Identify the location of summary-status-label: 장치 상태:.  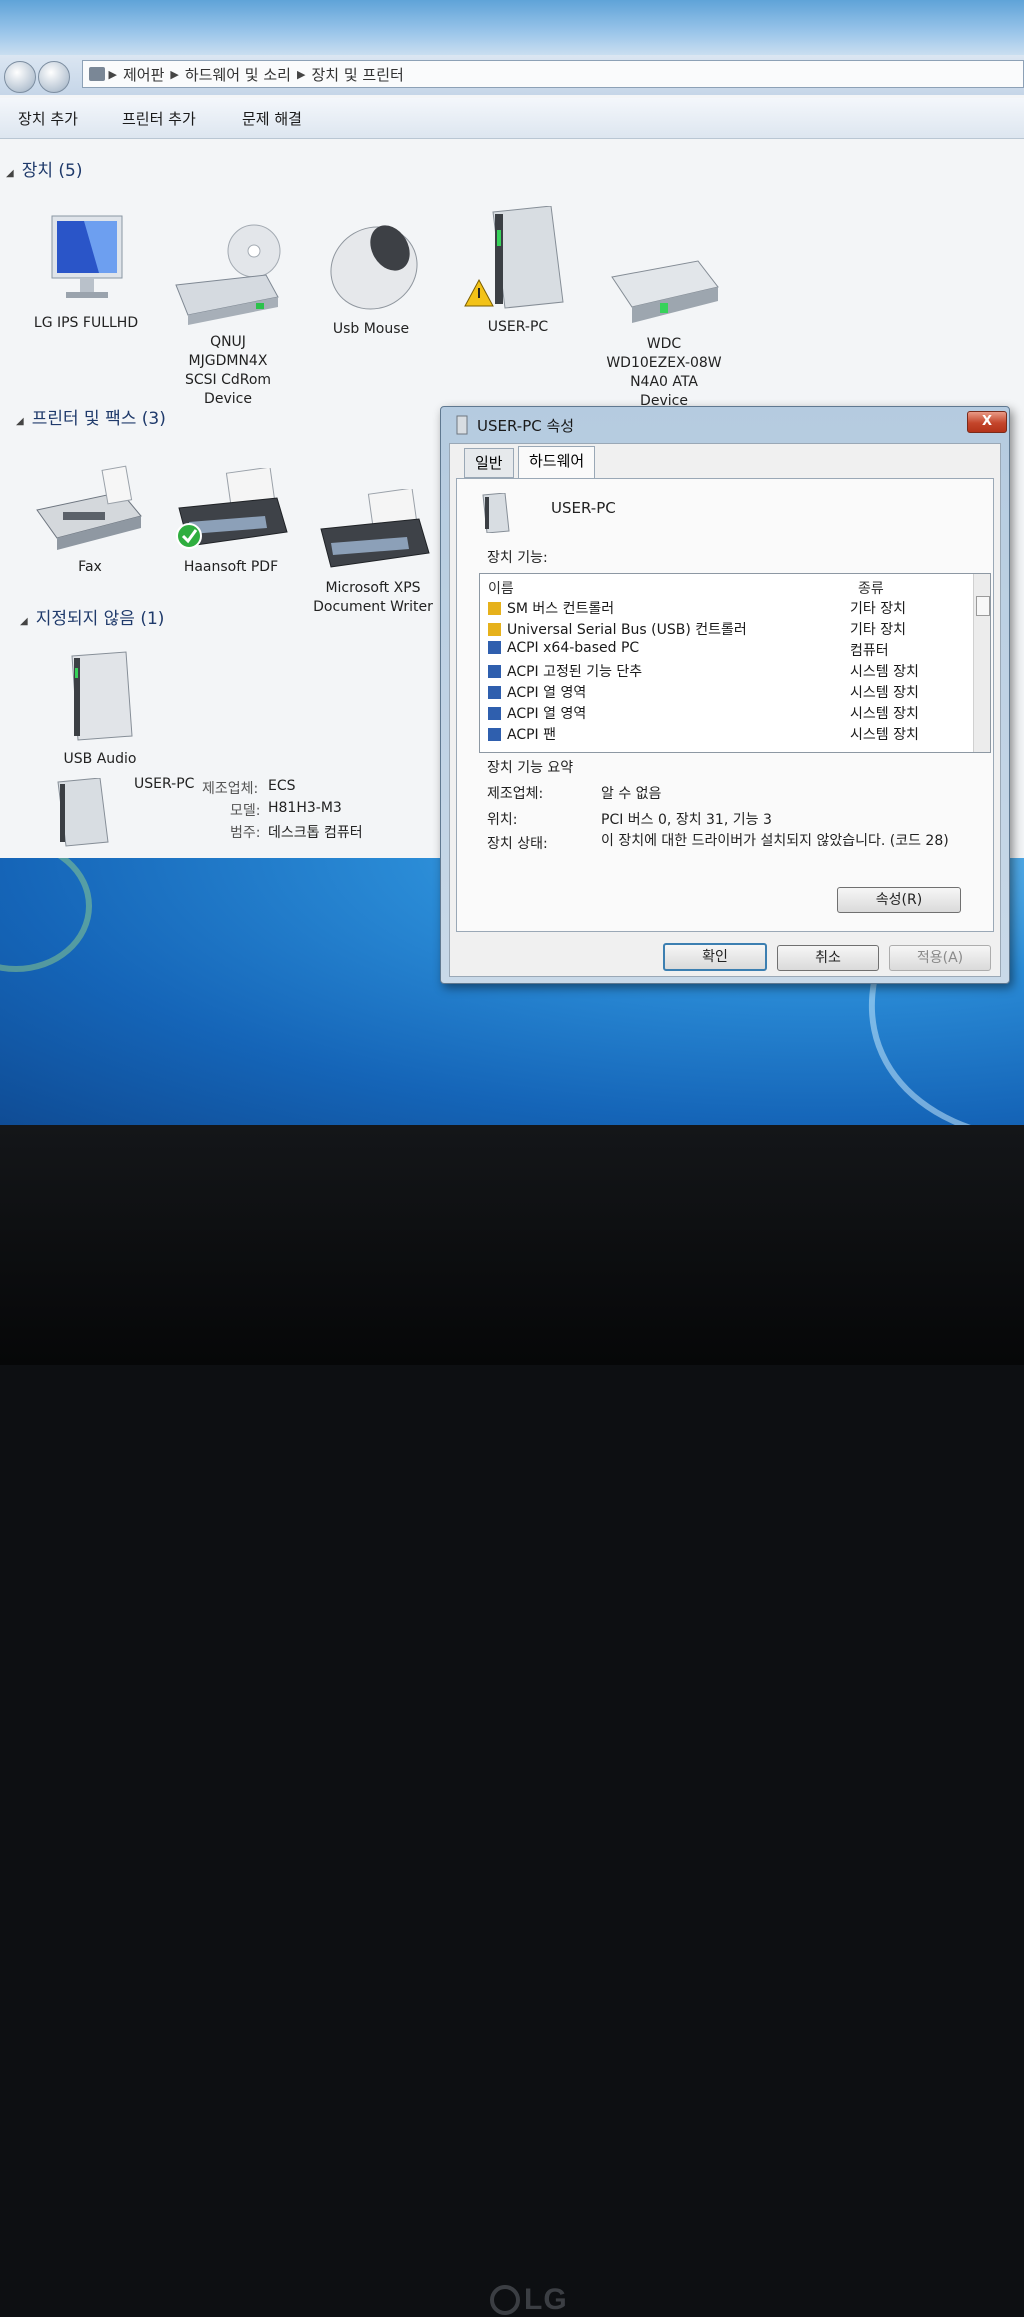
(517, 844).